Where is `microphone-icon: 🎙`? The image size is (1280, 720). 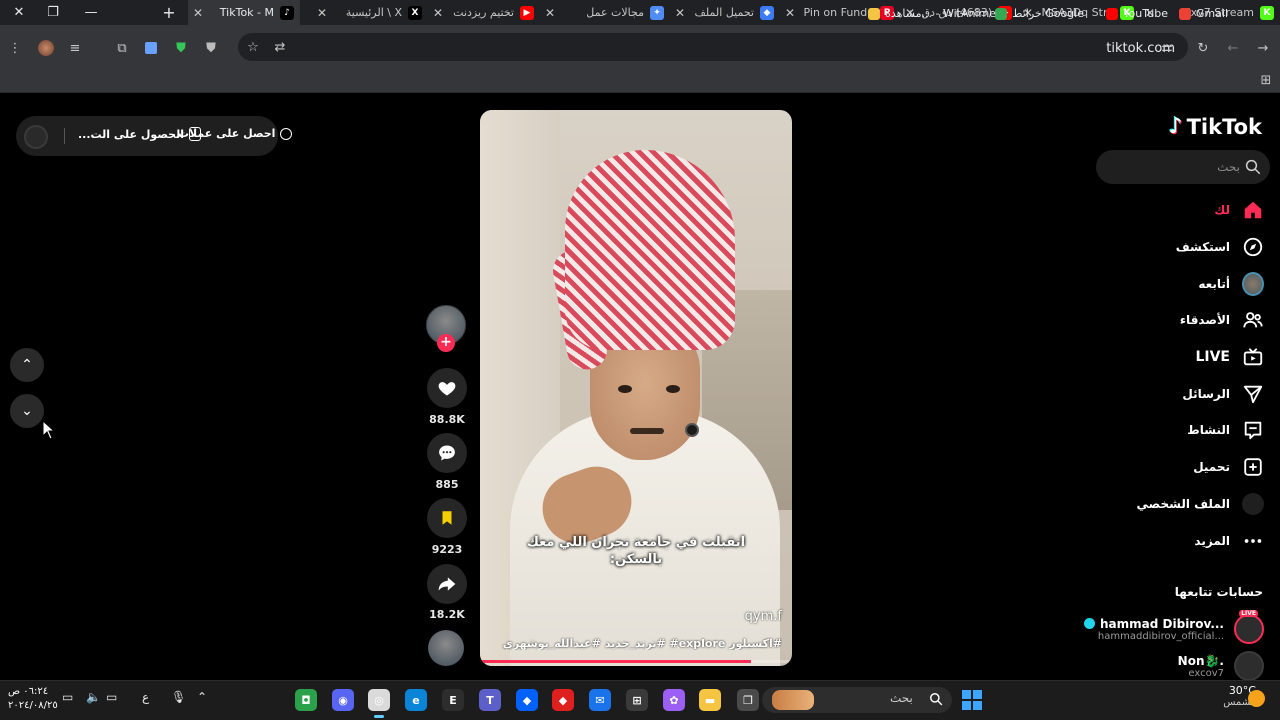 microphone-icon: 🎙 is located at coordinates (178, 697).